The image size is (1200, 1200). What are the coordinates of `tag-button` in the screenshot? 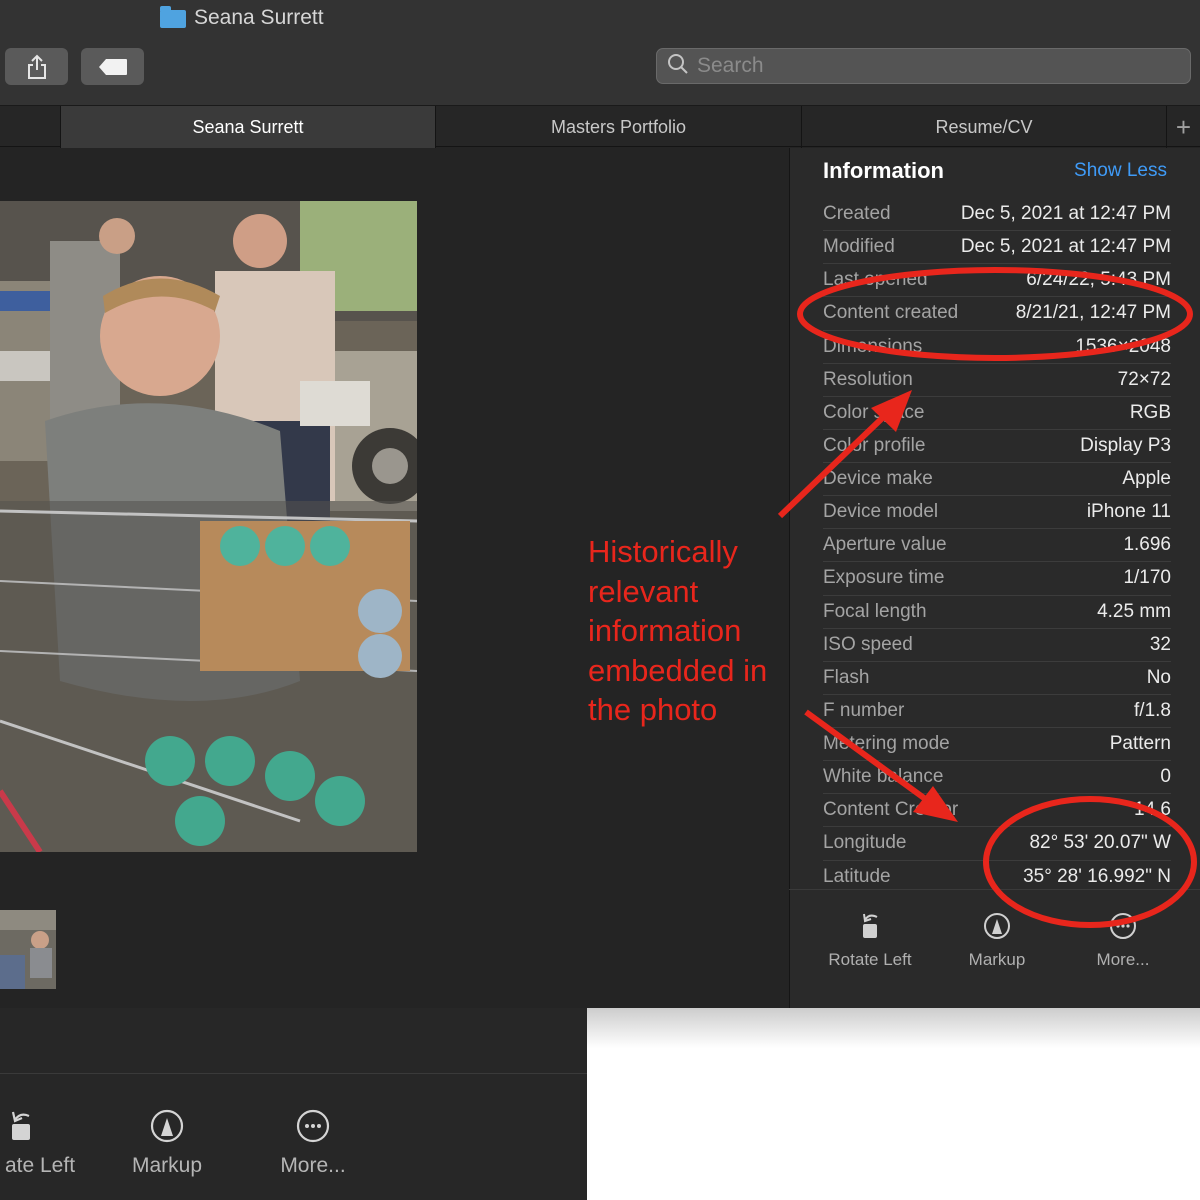 It's located at (112, 66).